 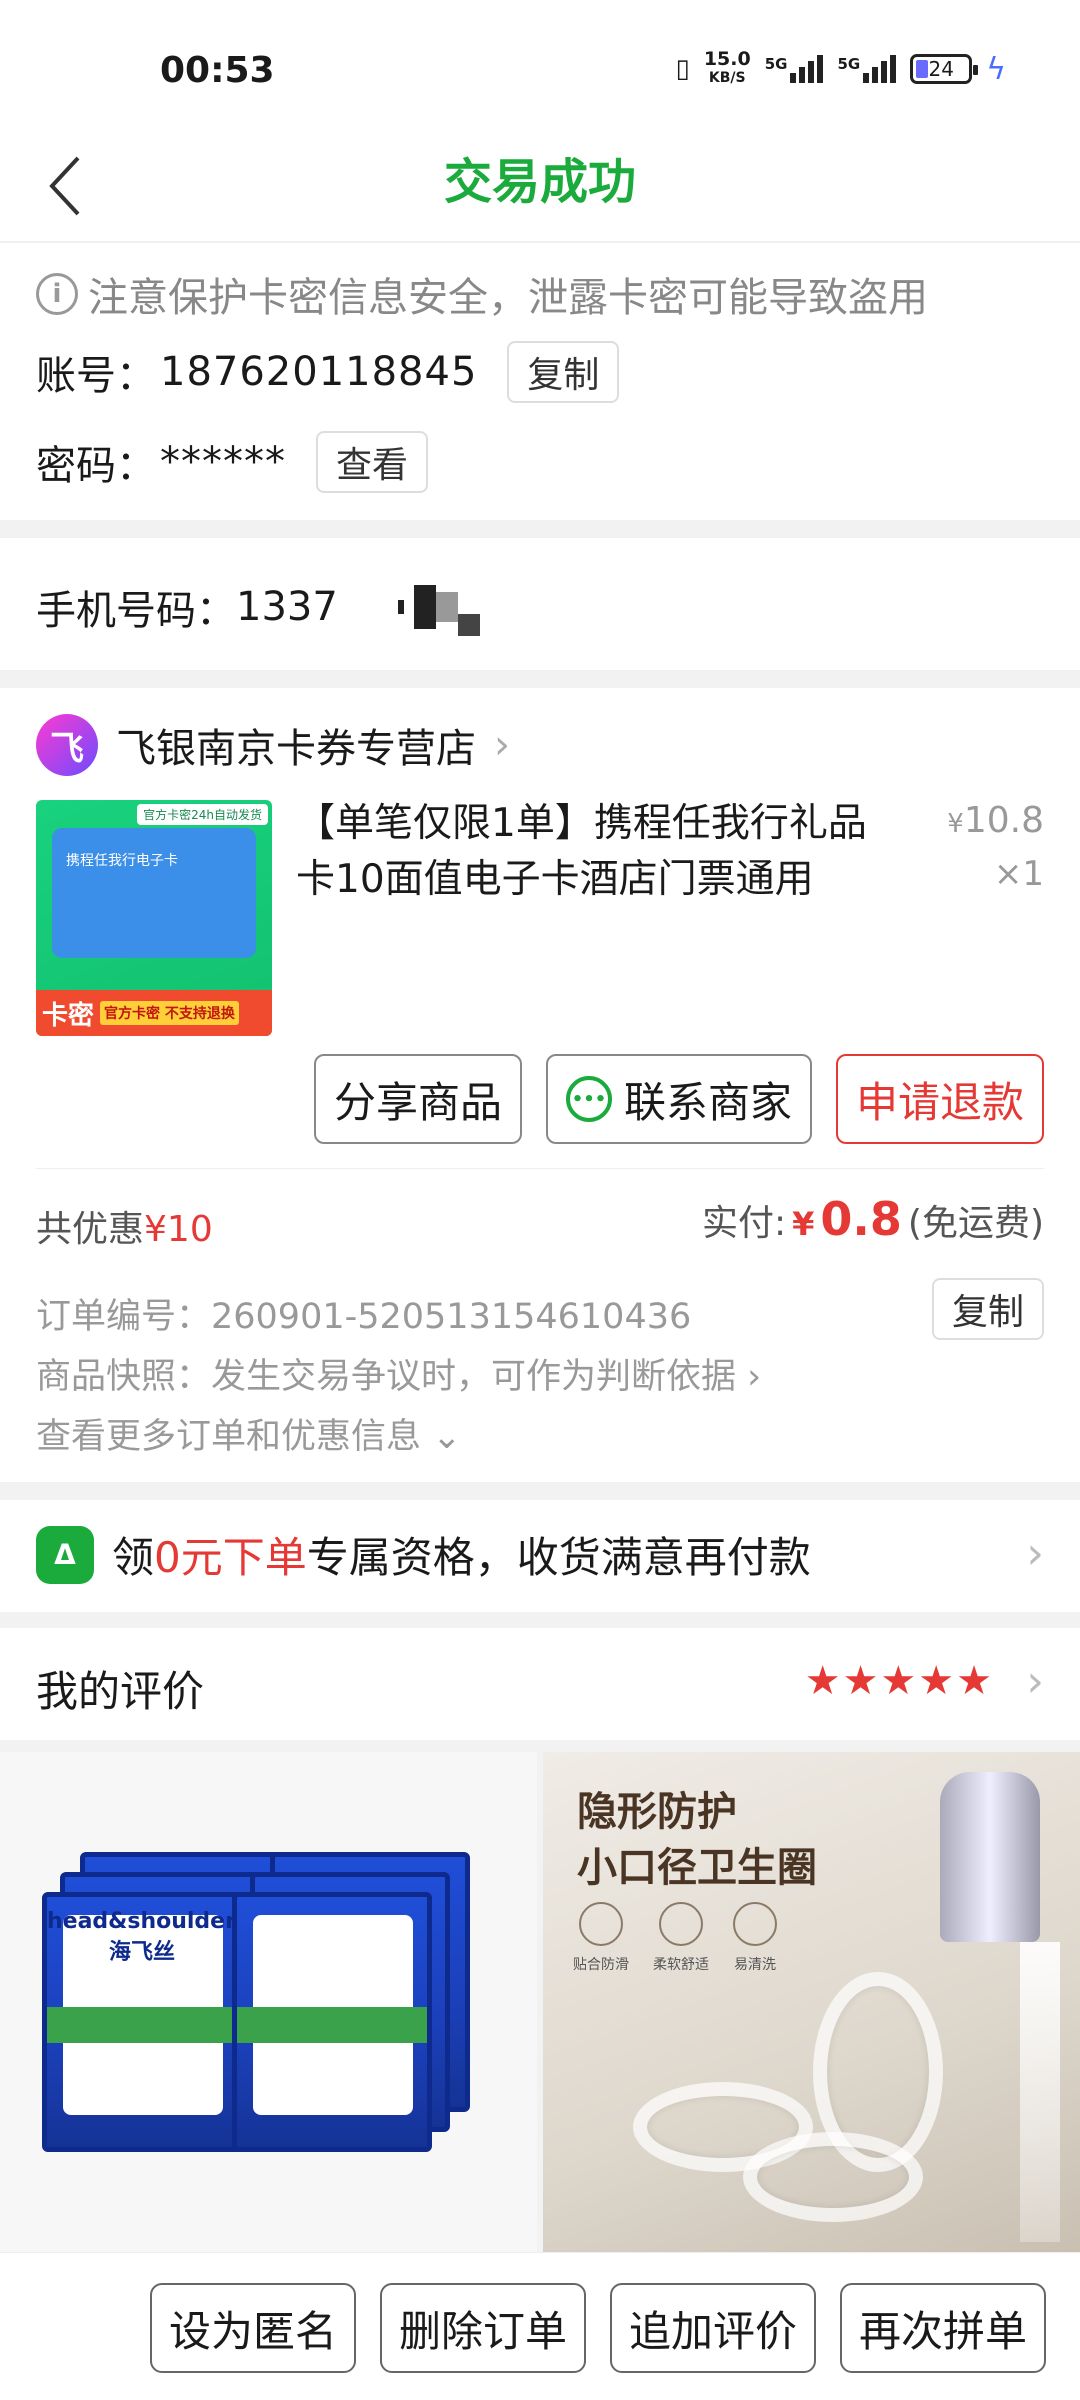 I want to click on phone-value: 1337, so click(x=287, y=607).